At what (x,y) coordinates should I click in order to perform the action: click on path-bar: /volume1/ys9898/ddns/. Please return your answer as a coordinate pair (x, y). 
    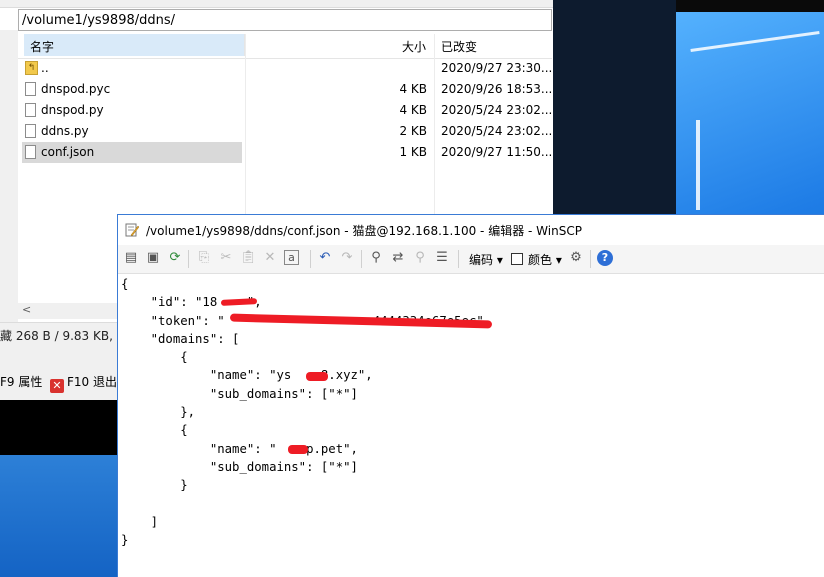
    Looking at the image, I should click on (285, 20).